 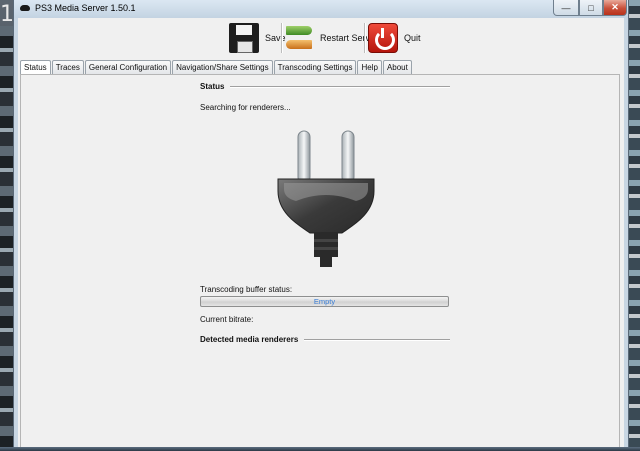 I want to click on status-section-header: Status, so click(x=325, y=86).